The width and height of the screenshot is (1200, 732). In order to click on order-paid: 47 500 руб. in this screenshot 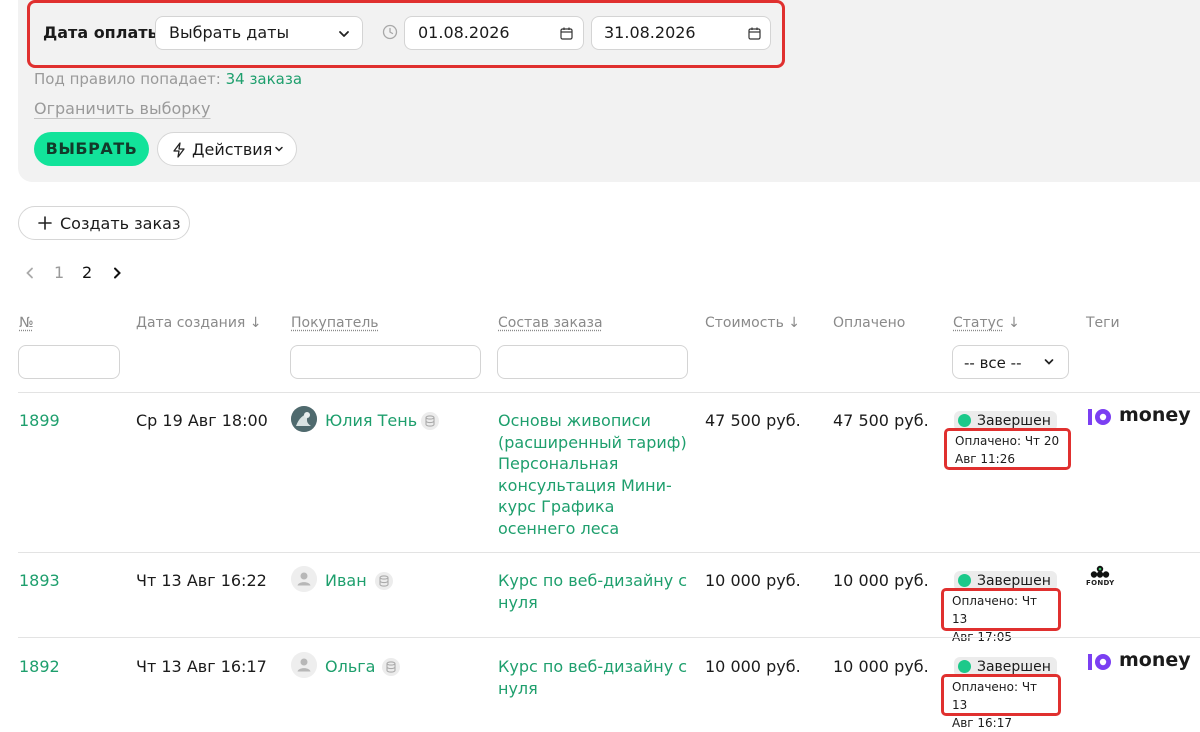, I will do `click(881, 421)`.